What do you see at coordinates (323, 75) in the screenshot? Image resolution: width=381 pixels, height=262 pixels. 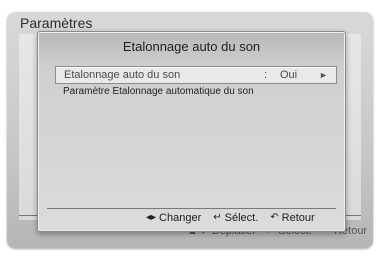 I see `arrow-right-icon: ►` at bounding box center [323, 75].